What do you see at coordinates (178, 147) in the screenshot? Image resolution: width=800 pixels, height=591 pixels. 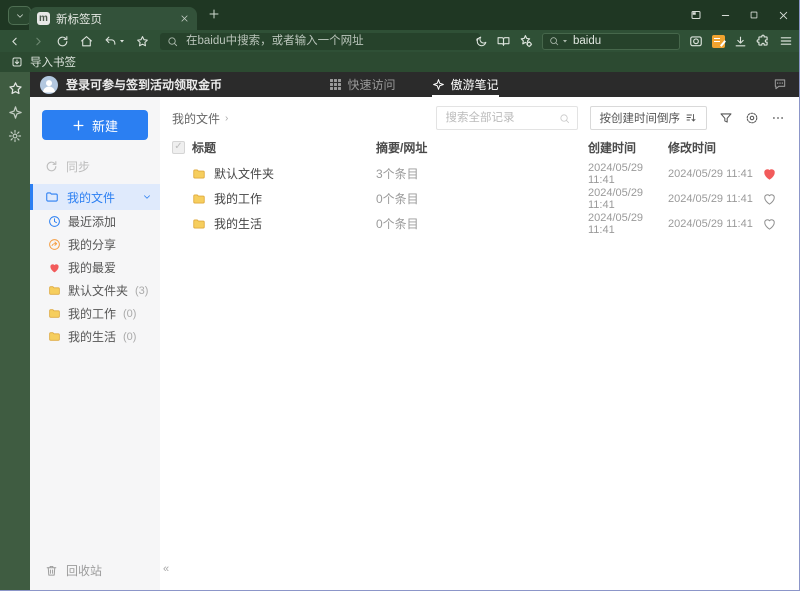 I see `select-all-checkbox: ✓` at bounding box center [178, 147].